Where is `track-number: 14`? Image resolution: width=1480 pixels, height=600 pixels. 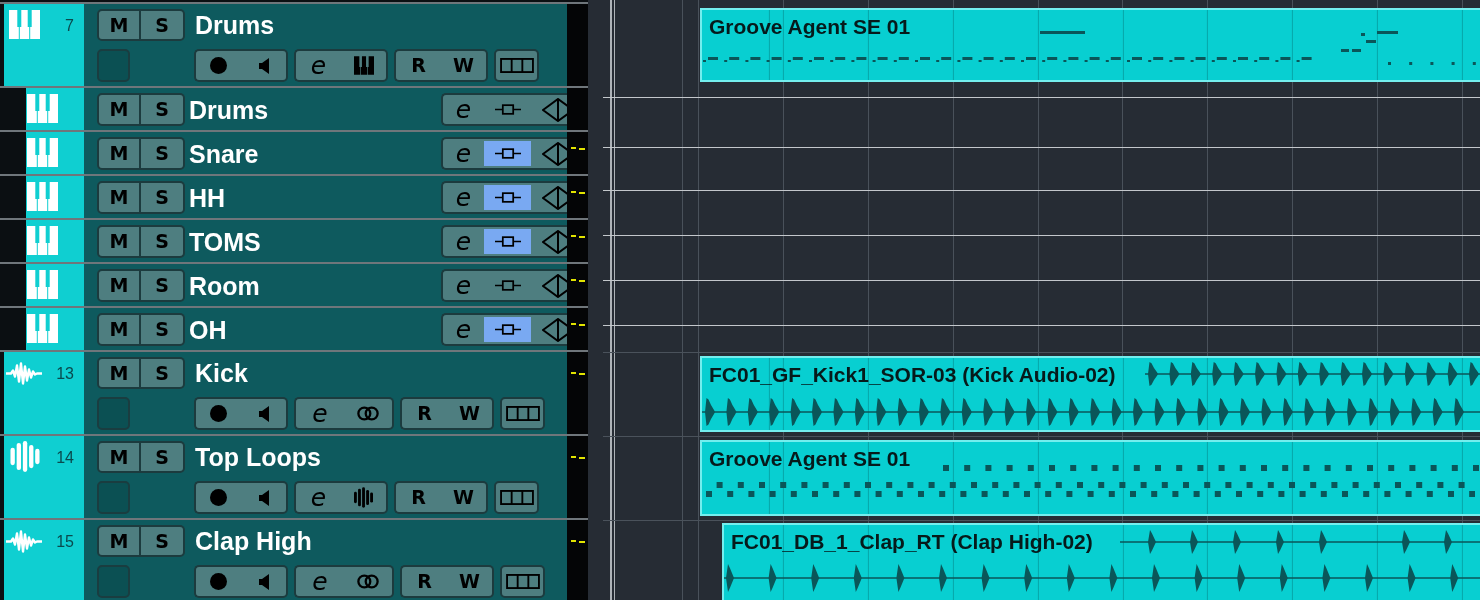 track-number: 14 is located at coordinates (65, 458).